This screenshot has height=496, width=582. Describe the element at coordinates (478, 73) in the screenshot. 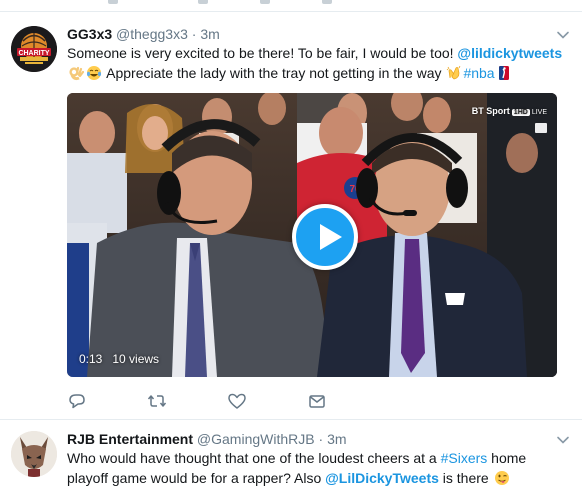

I see `hashtag-link: #nba` at that location.